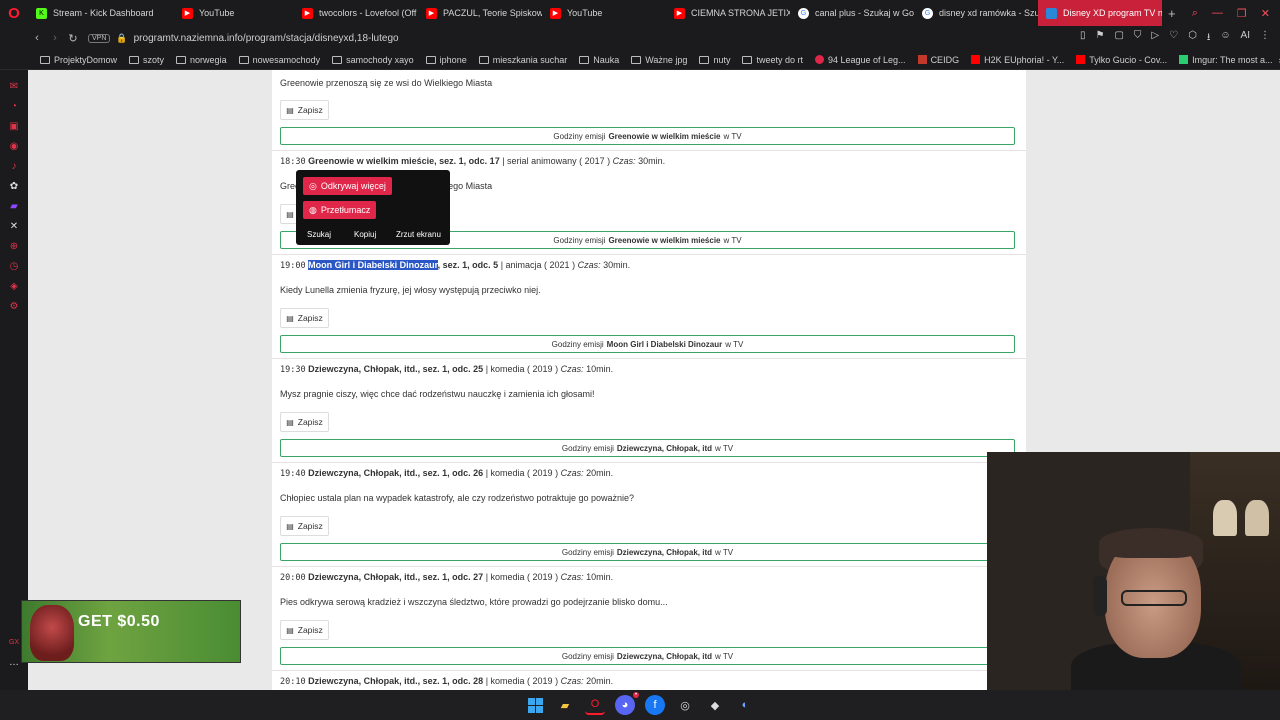 This screenshot has height=720, width=1280. I want to click on lock-icon: 🔒, so click(121, 38).